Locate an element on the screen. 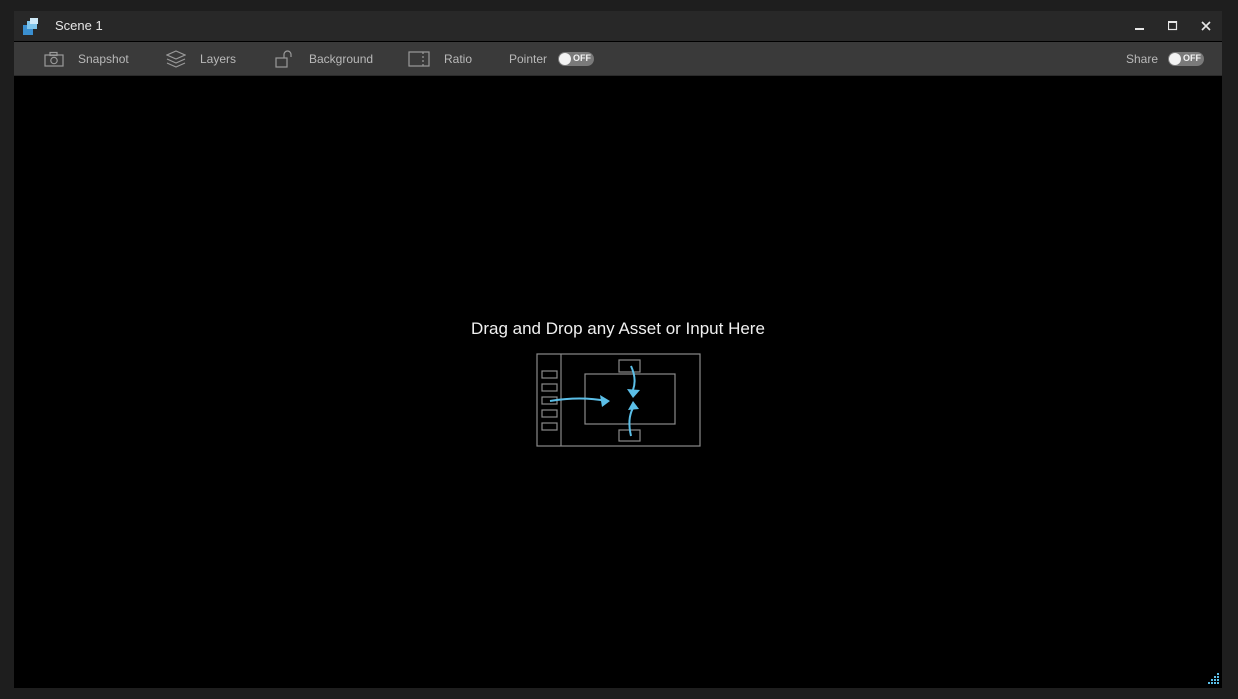 The width and height of the screenshot is (1238, 699). share-label-item: Share is located at coordinates (1142, 58).